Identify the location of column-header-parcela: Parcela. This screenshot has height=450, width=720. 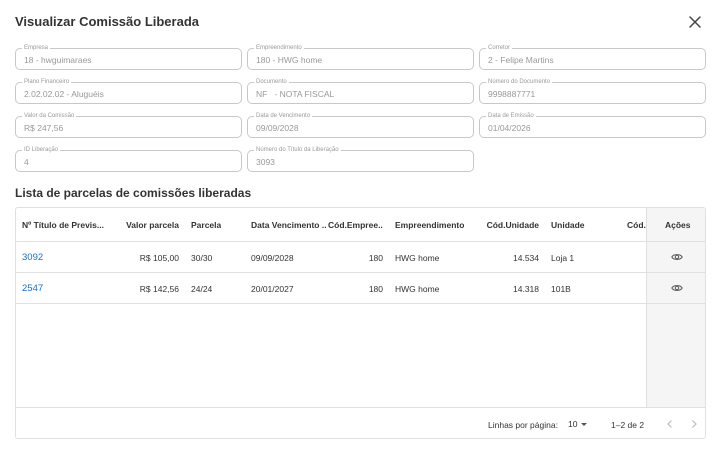
(206, 225).